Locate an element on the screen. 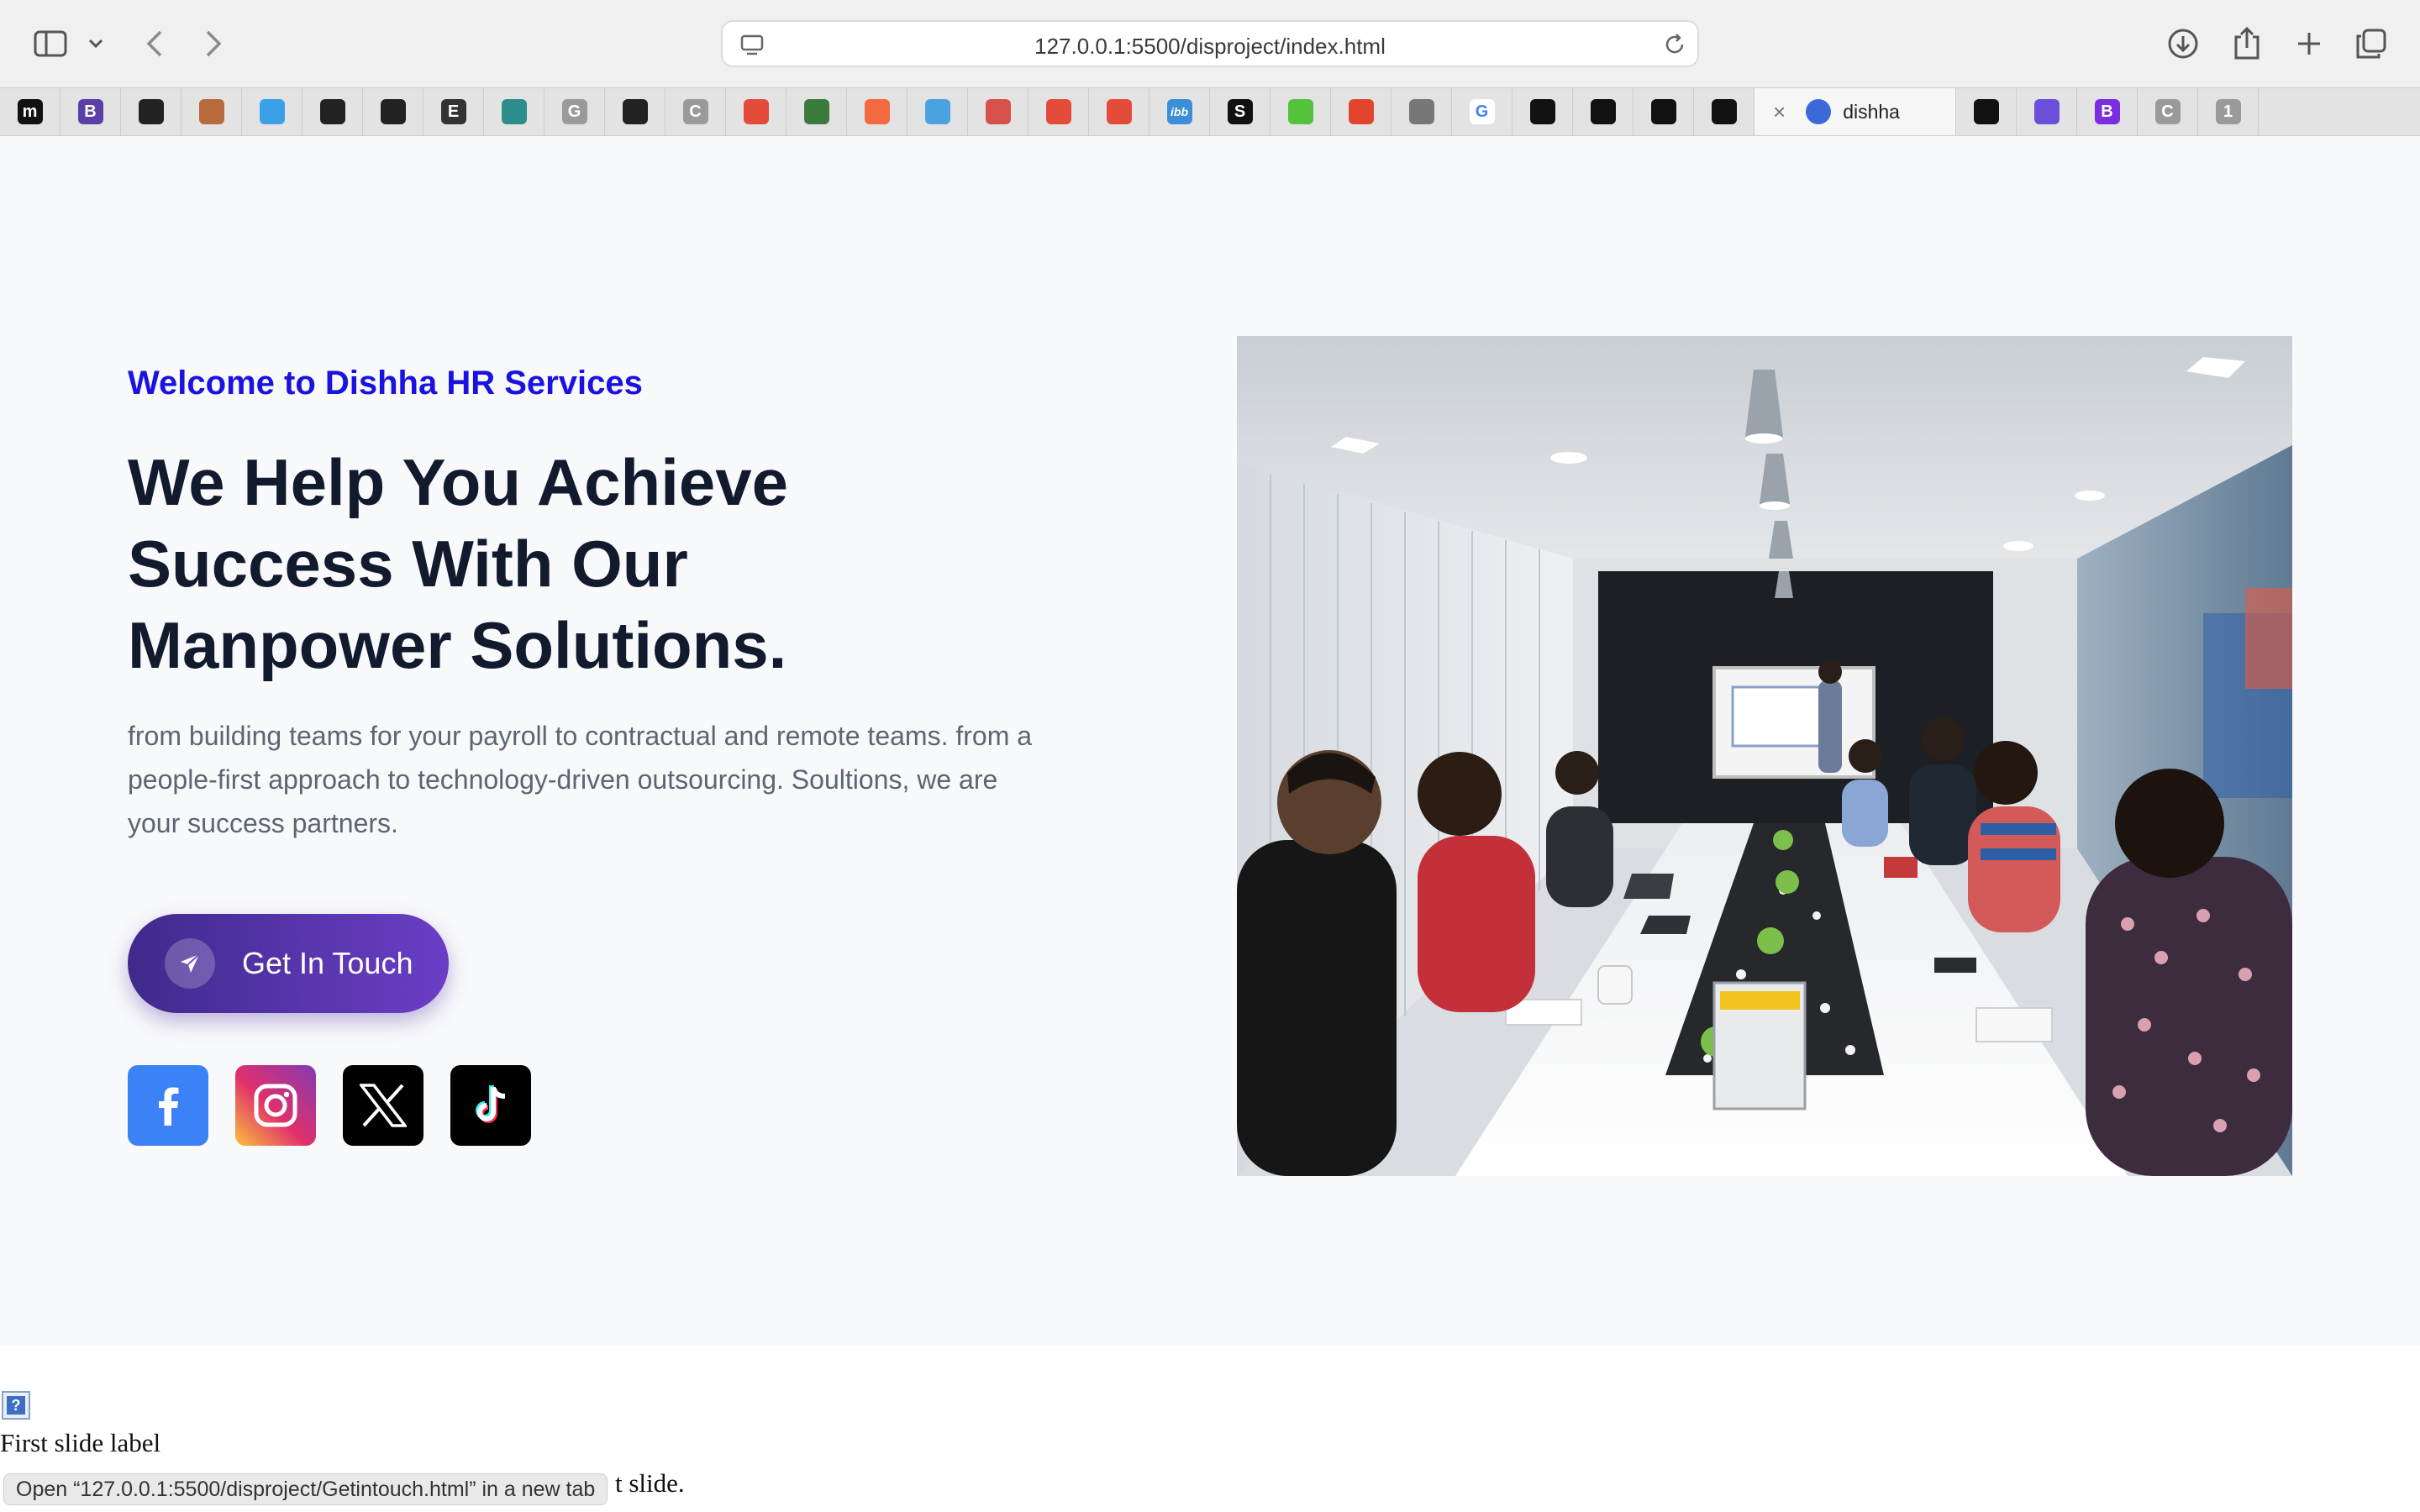  refresh-favicon-icon is located at coordinates (514, 111).